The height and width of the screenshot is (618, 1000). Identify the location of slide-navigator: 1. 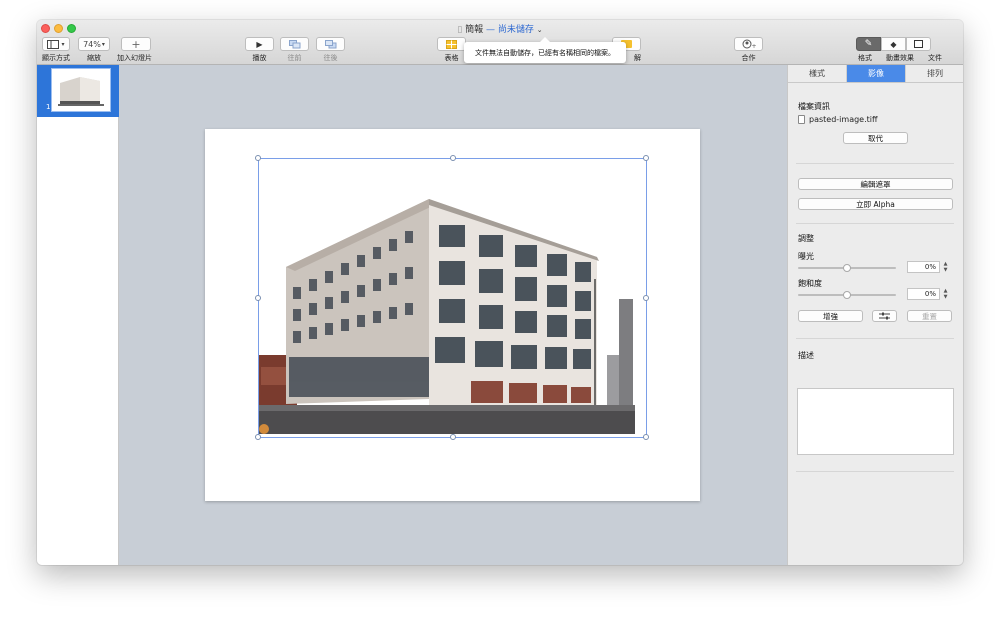
(78, 315).